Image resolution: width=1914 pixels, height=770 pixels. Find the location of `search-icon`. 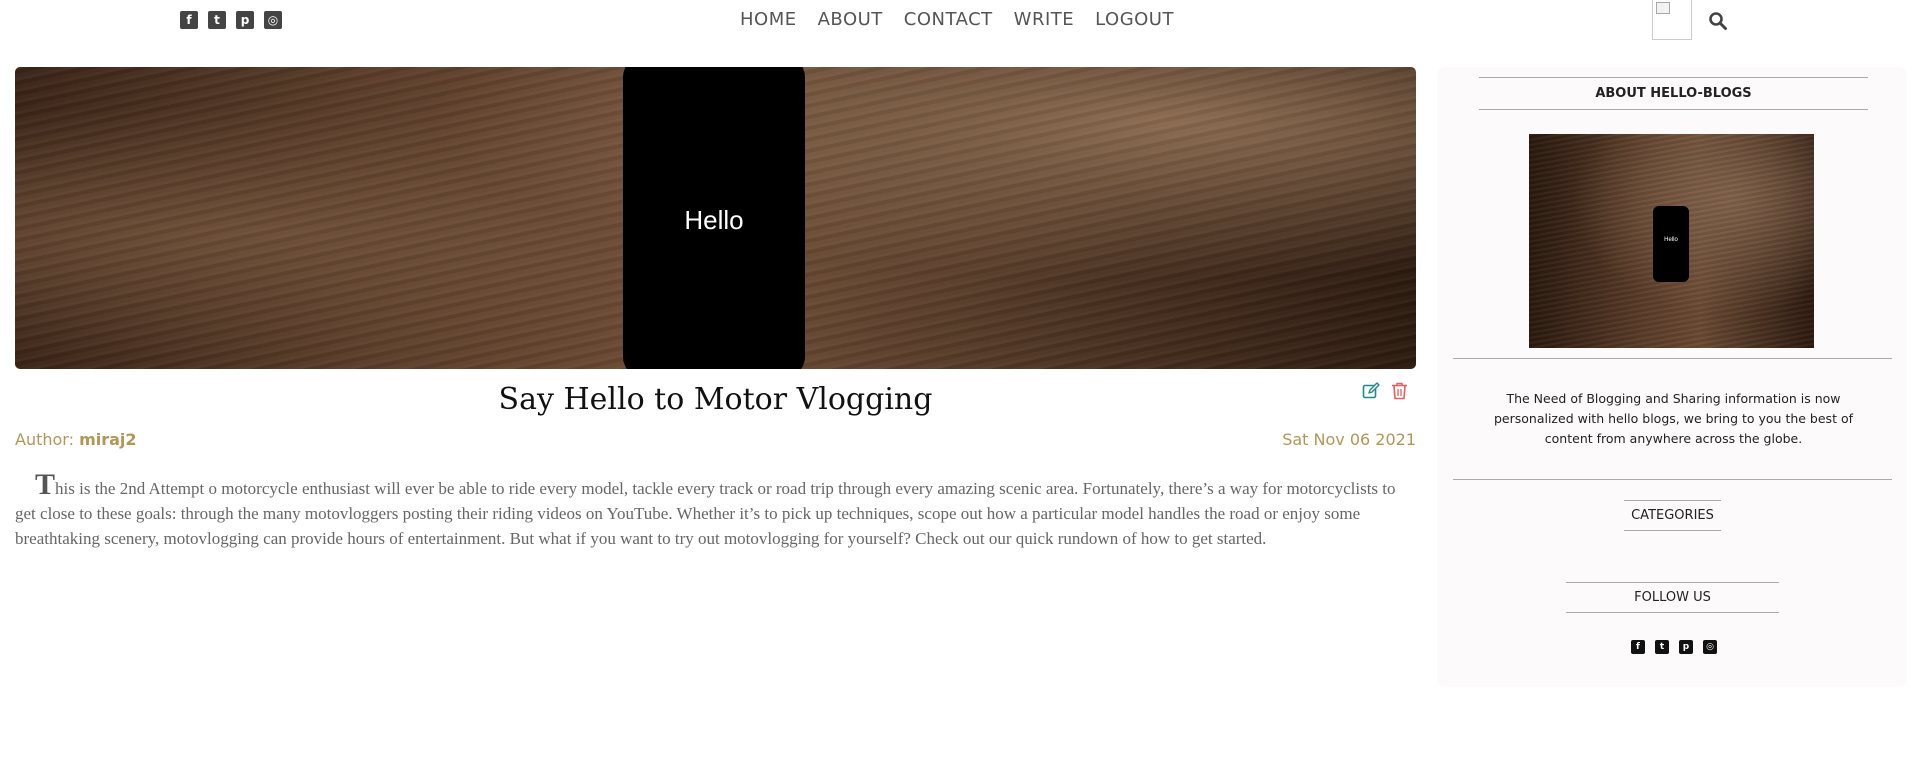

search-icon is located at coordinates (1718, 21).